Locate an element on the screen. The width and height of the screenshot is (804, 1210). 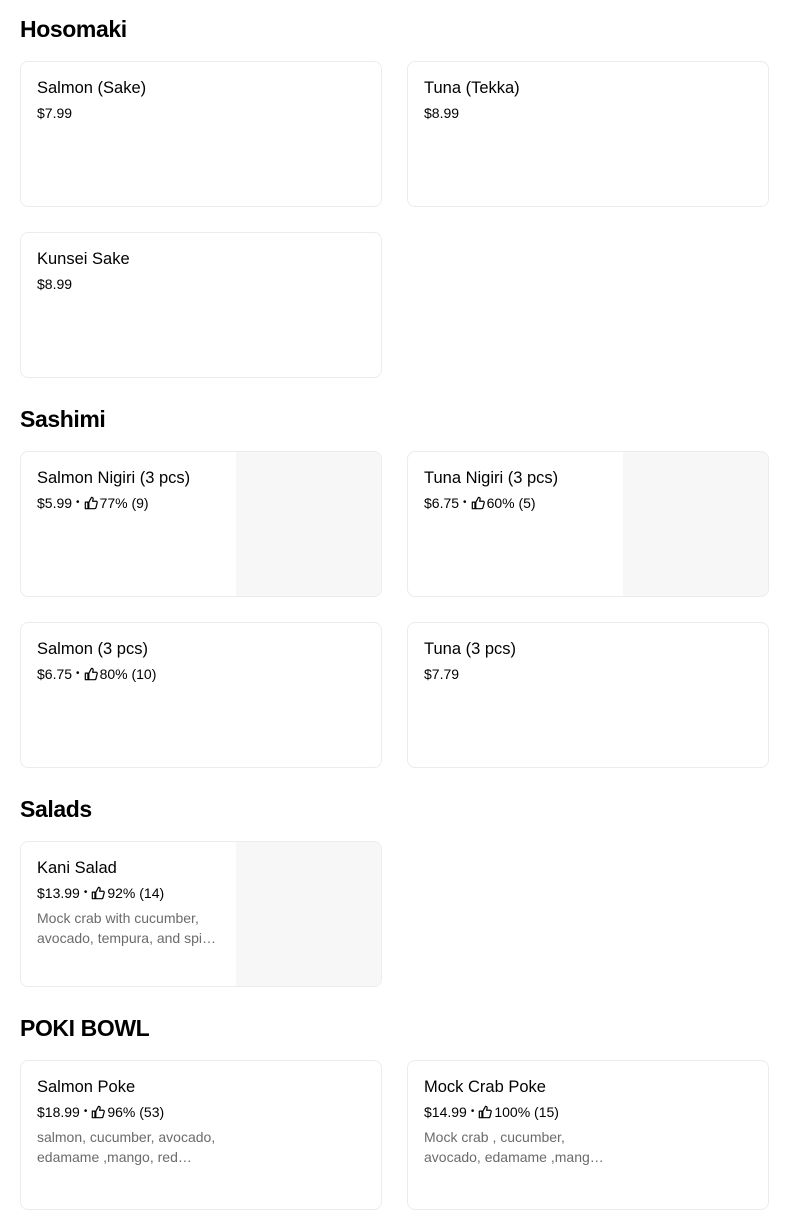
item-name: Mock Crab Poke is located at coordinates (485, 1087).